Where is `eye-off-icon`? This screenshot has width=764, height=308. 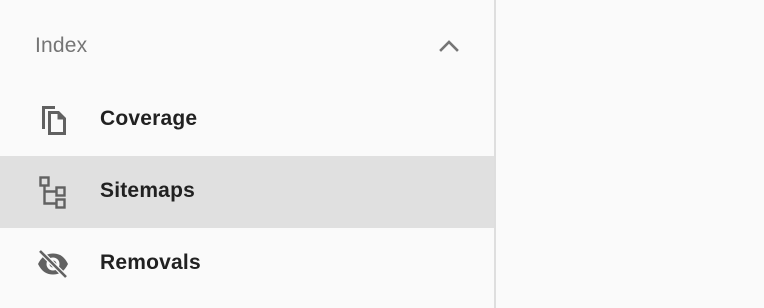 eye-off-icon is located at coordinates (53, 264).